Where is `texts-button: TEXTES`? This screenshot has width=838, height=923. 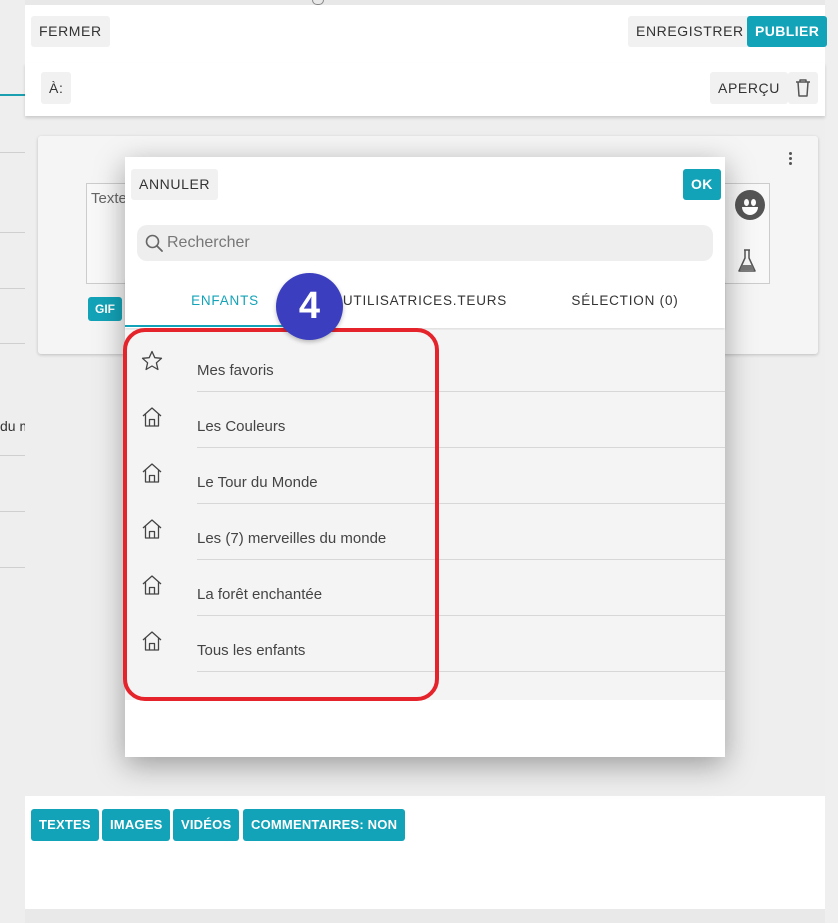 texts-button: TEXTES is located at coordinates (65, 825).